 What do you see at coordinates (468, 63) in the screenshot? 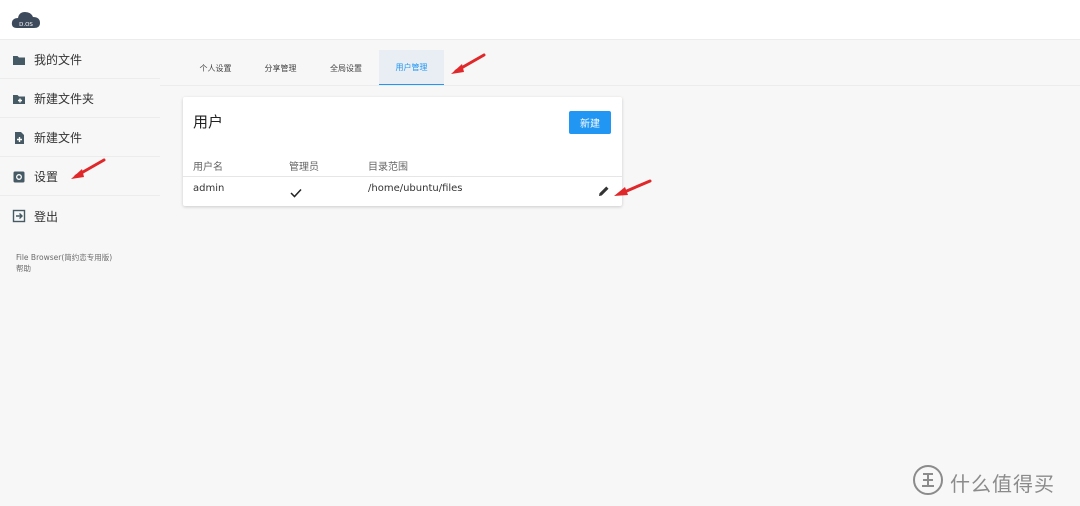
I see `annotation-arrow-tab` at bounding box center [468, 63].